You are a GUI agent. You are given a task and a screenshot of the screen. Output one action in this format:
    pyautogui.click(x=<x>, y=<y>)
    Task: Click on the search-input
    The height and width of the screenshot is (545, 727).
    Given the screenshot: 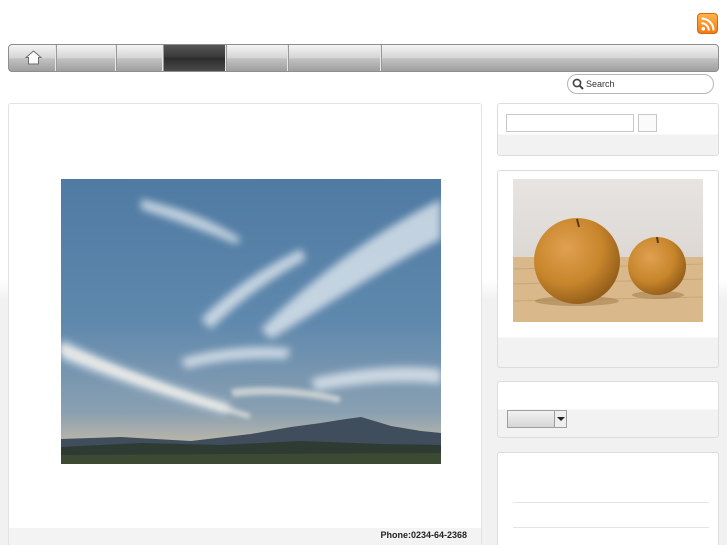 What is the action you would take?
    pyautogui.click(x=646, y=84)
    